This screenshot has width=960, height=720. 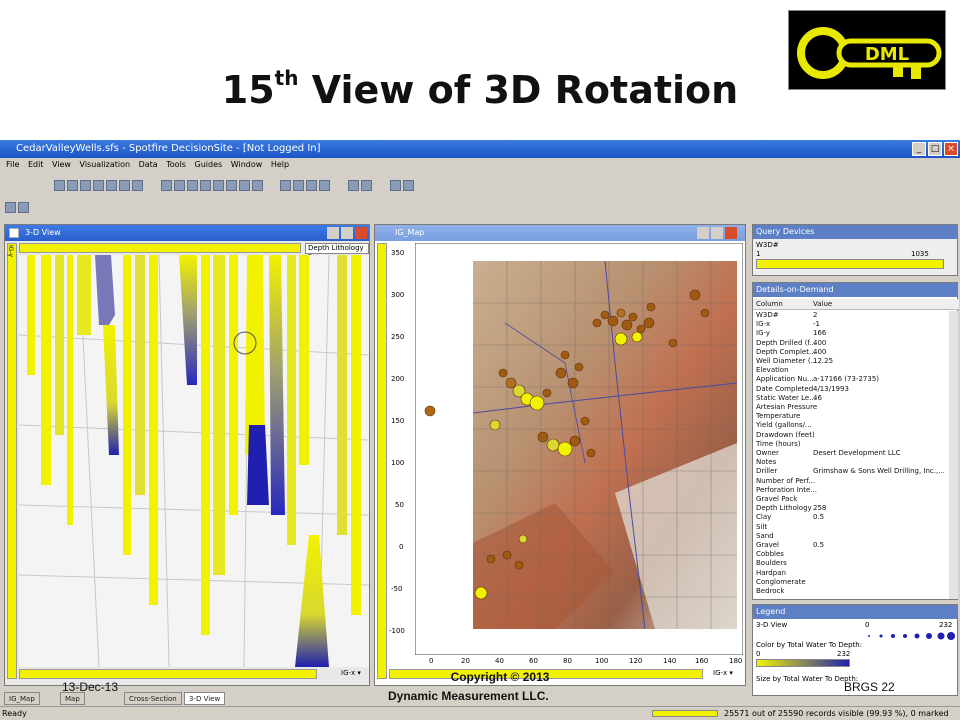 What do you see at coordinates (765, 535) in the screenshot?
I see `dod-row-label: Sand` at bounding box center [765, 535].